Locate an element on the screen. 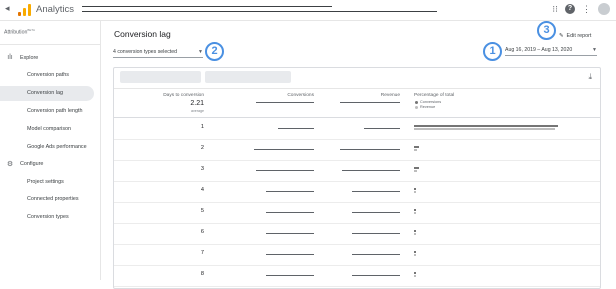 Image resolution: width=616 pixels, height=289 pixels. table-row: 5 is located at coordinates (357, 213).